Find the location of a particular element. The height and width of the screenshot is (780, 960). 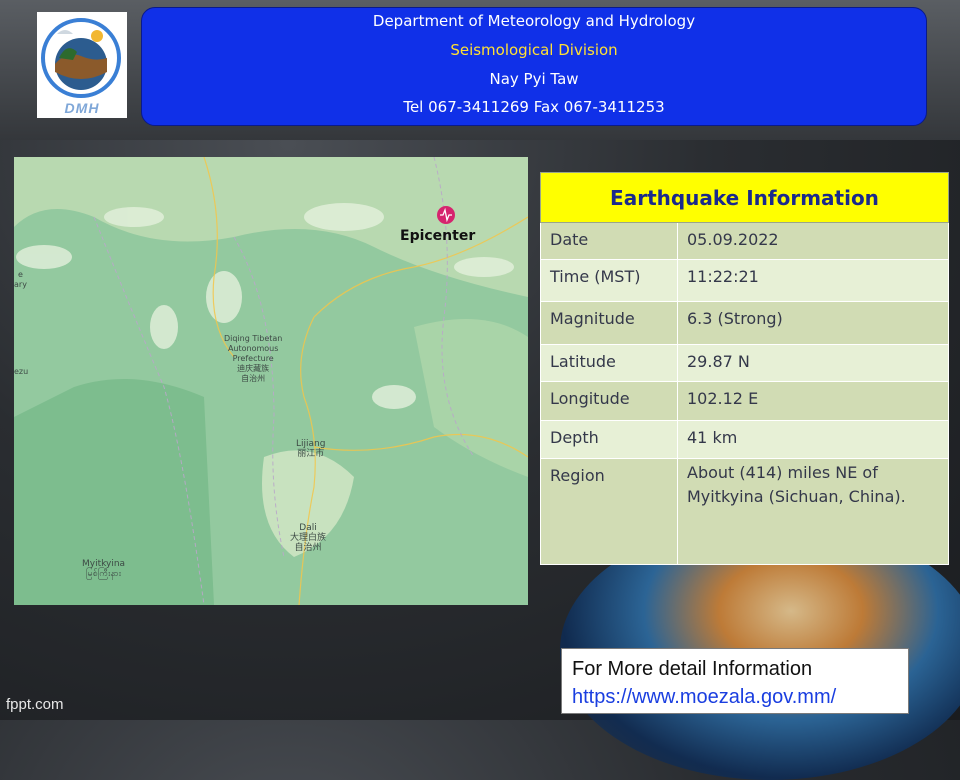

more-info-title: For More detail Information is located at coordinates (692, 669).